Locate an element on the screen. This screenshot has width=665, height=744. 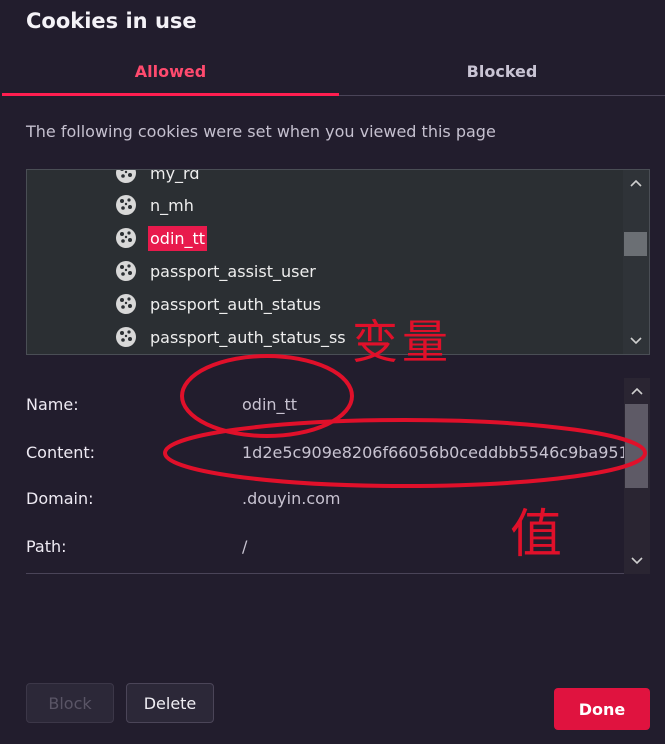
cookie-item-n-mh: n_mh is located at coordinates (155, 205).